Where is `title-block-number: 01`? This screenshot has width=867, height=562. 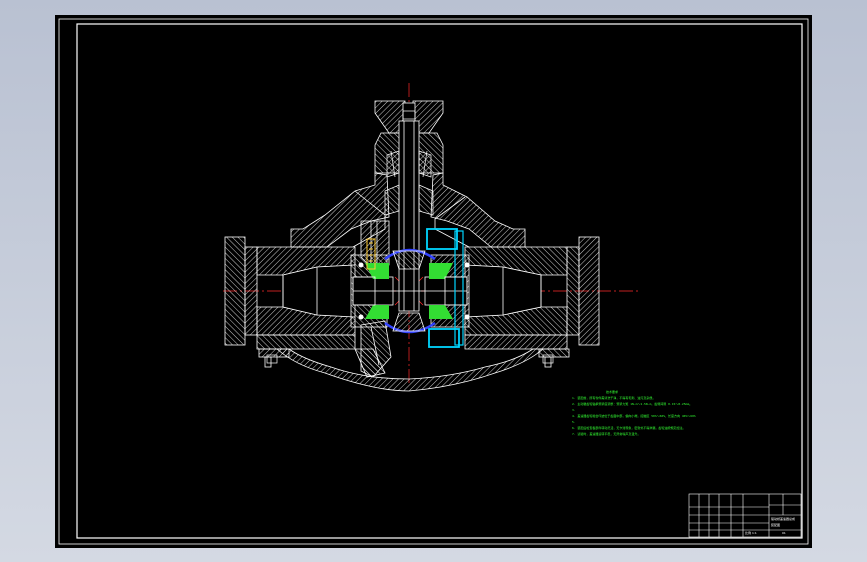
title-block-number: 01 is located at coordinates (784, 533).